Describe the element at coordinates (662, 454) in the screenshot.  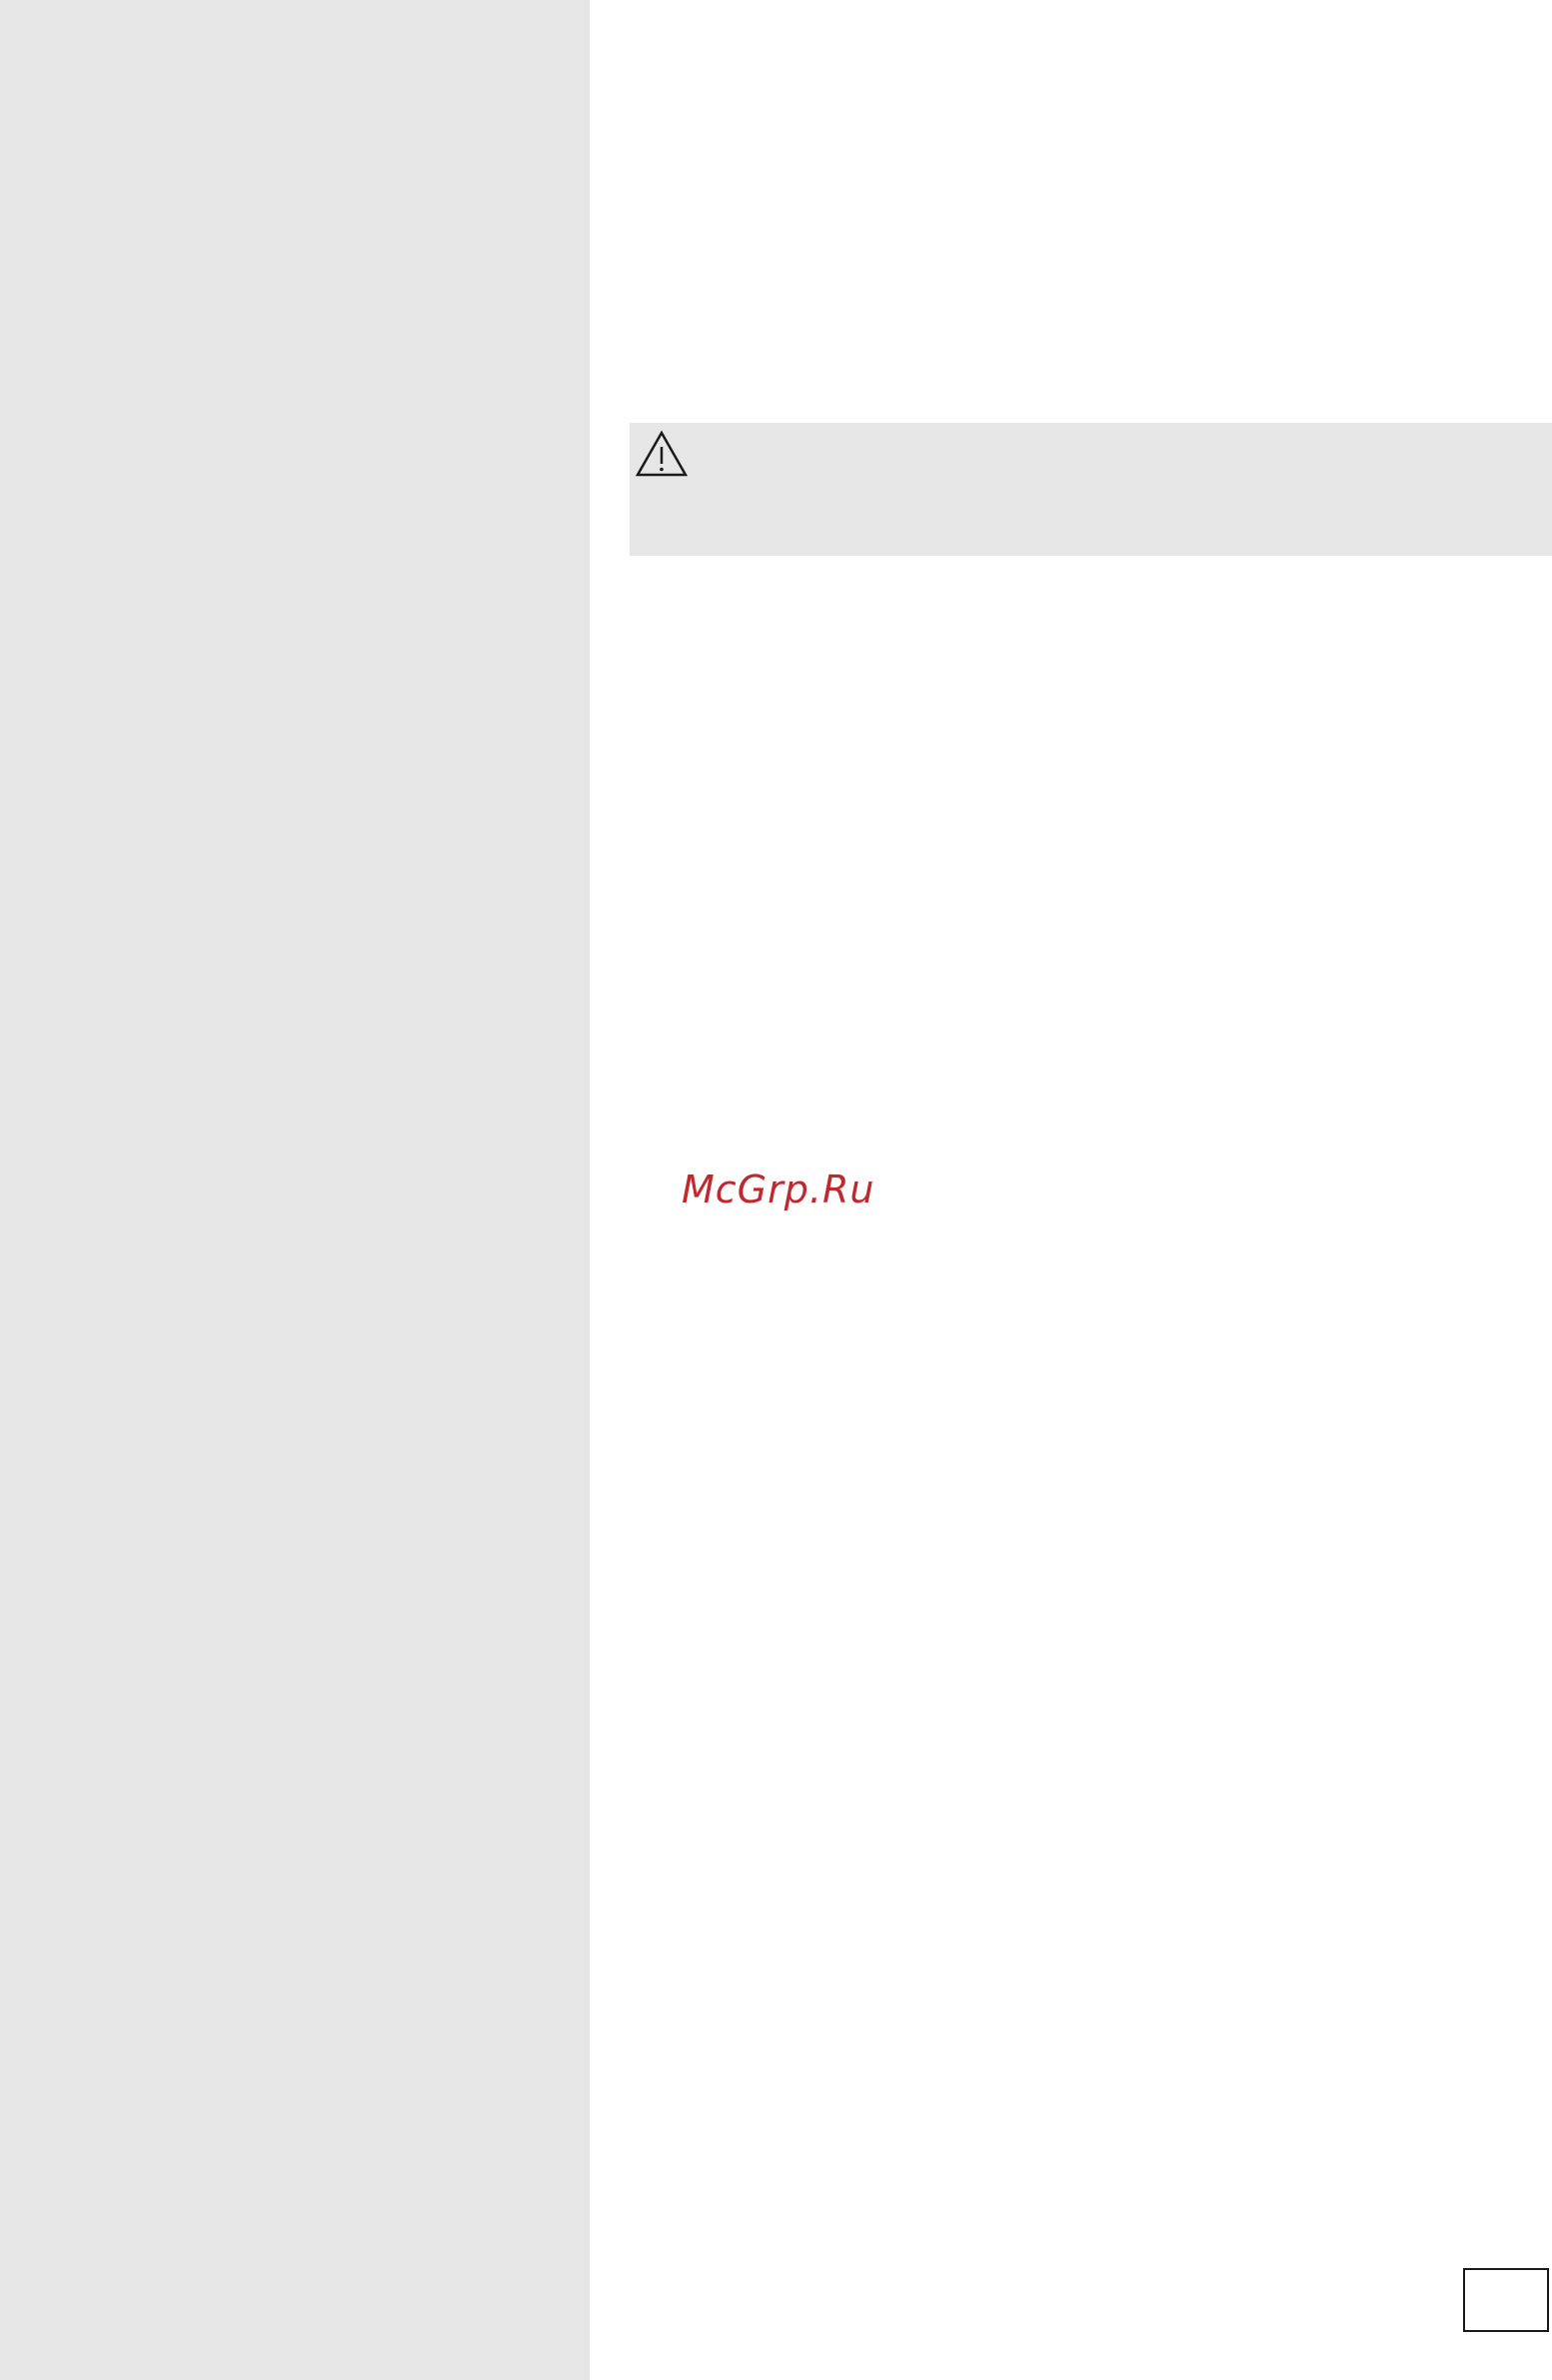
I see `warning-triangle-icon` at that location.